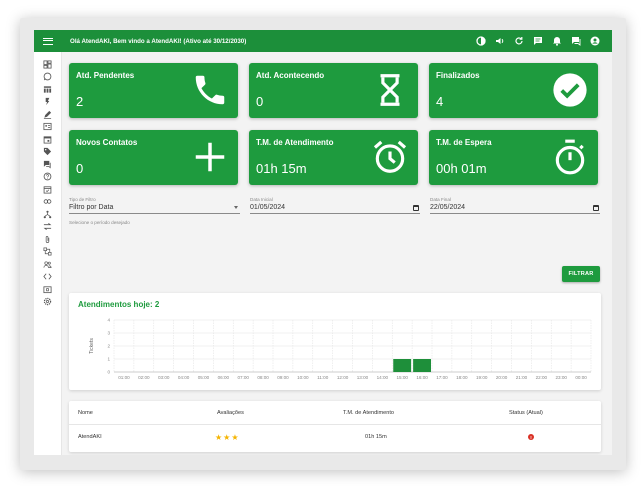 This screenshot has width=644, height=486. What do you see at coordinates (390, 157) in the screenshot?
I see `alarm-icon` at bounding box center [390, 157].